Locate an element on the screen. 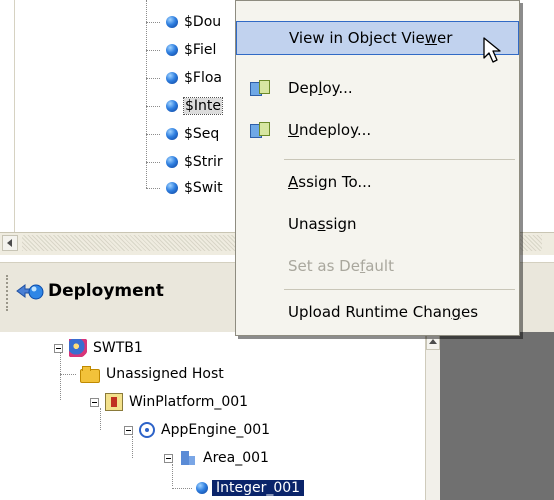 This screenshot has width=554, height=500. tree-item-label: WinPlatform_001 is located at coordinates (189, 402).